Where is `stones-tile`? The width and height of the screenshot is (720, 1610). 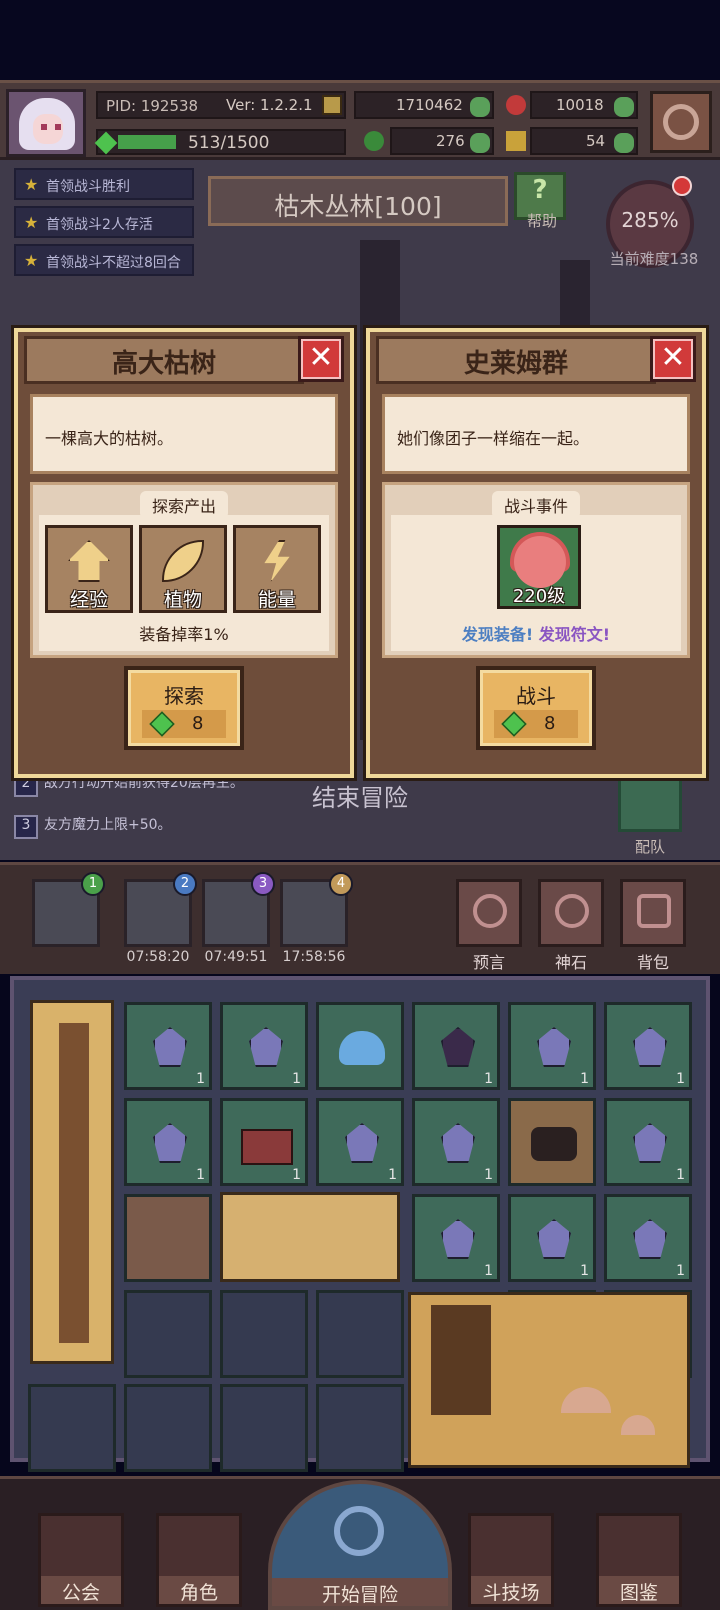
stones-tile is located at coordinates (310, 1237).